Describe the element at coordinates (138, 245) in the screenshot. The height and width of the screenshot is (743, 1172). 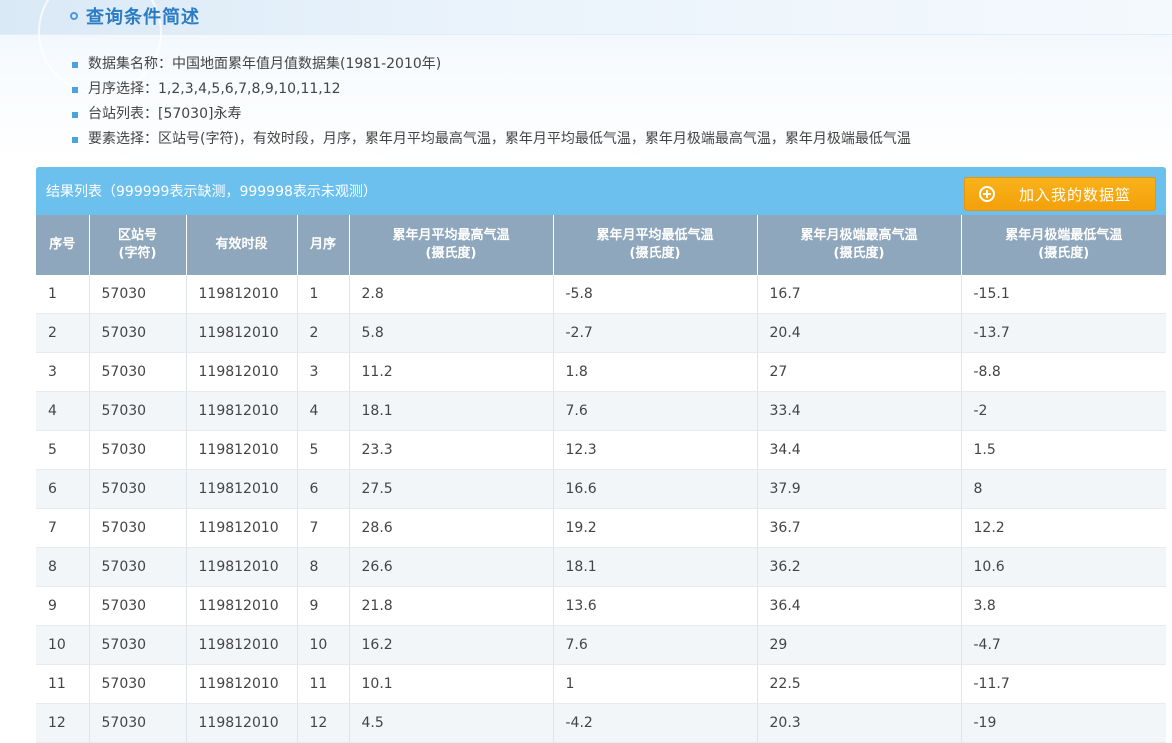
I see `column-header-station: 区站号 (字符)` at that location.